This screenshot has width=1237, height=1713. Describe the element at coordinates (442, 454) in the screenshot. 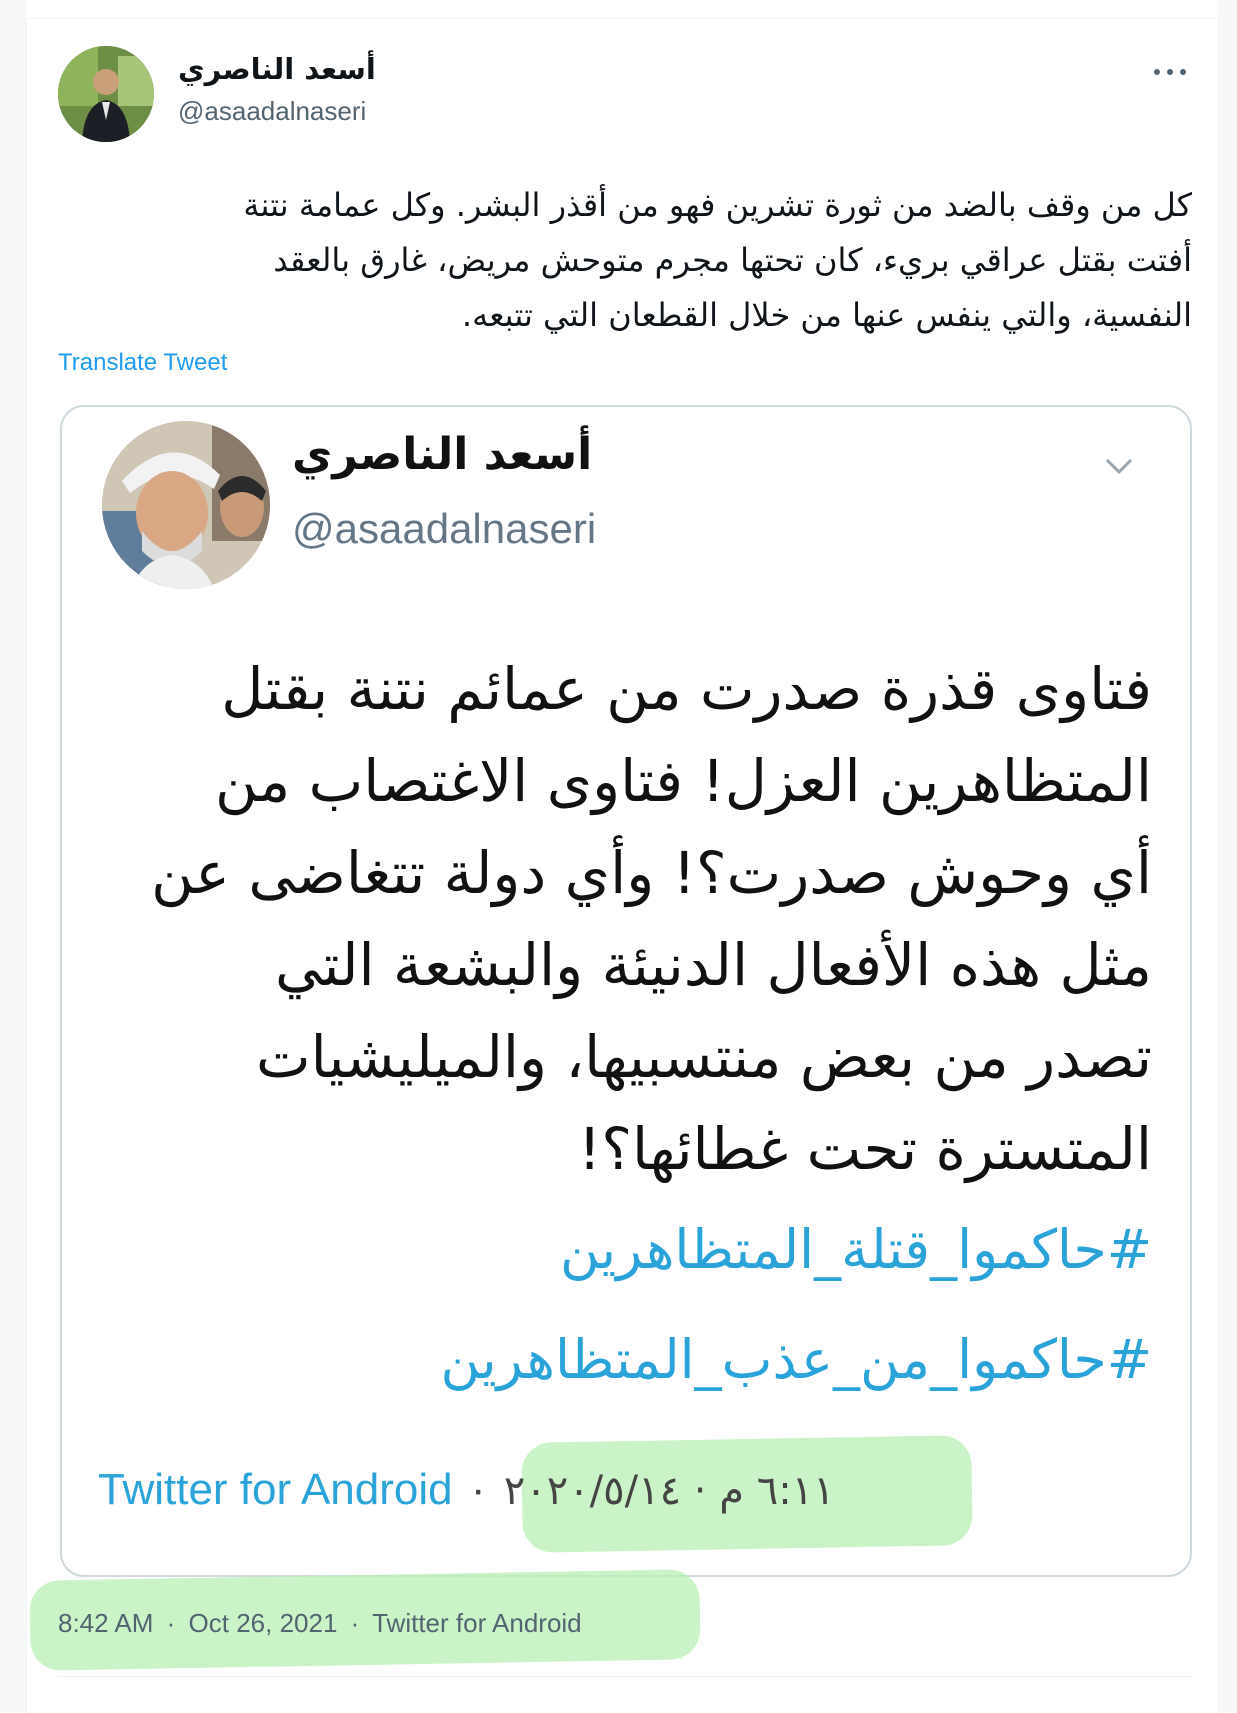

I see `quoted-display-name: أسعد الناصري` at that location.